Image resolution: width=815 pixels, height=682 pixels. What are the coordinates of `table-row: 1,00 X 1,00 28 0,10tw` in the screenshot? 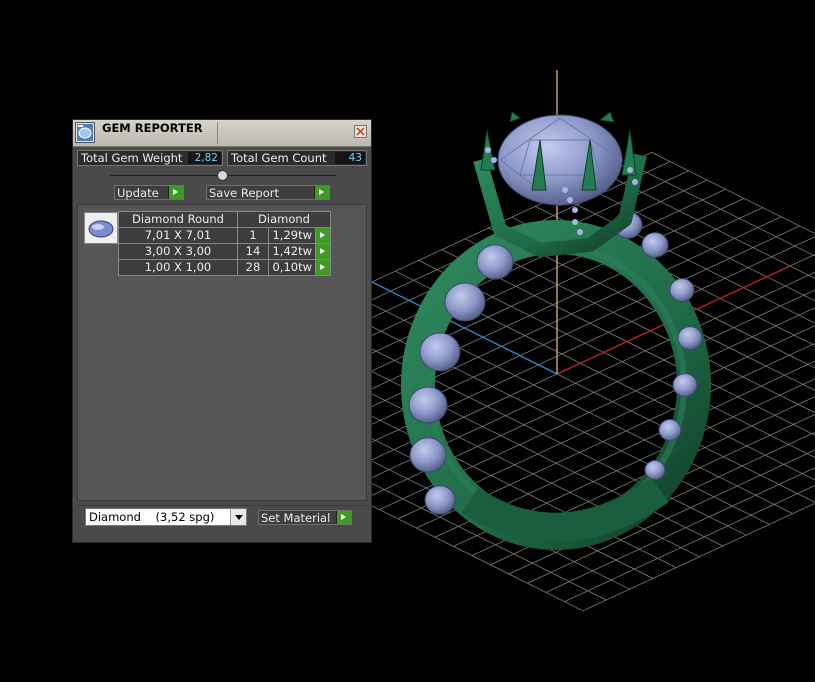 It's located at (224, 267).